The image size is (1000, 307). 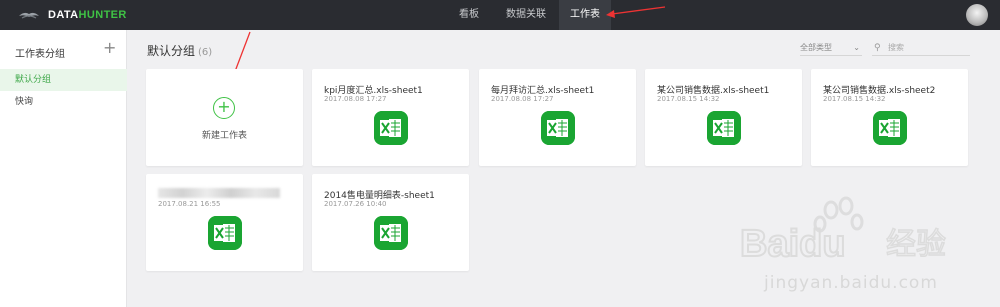 I want to click on worksheet-card: 2014售电量明细表-sheet1 2017.07.26 10:40, so click(x=390, y=222).